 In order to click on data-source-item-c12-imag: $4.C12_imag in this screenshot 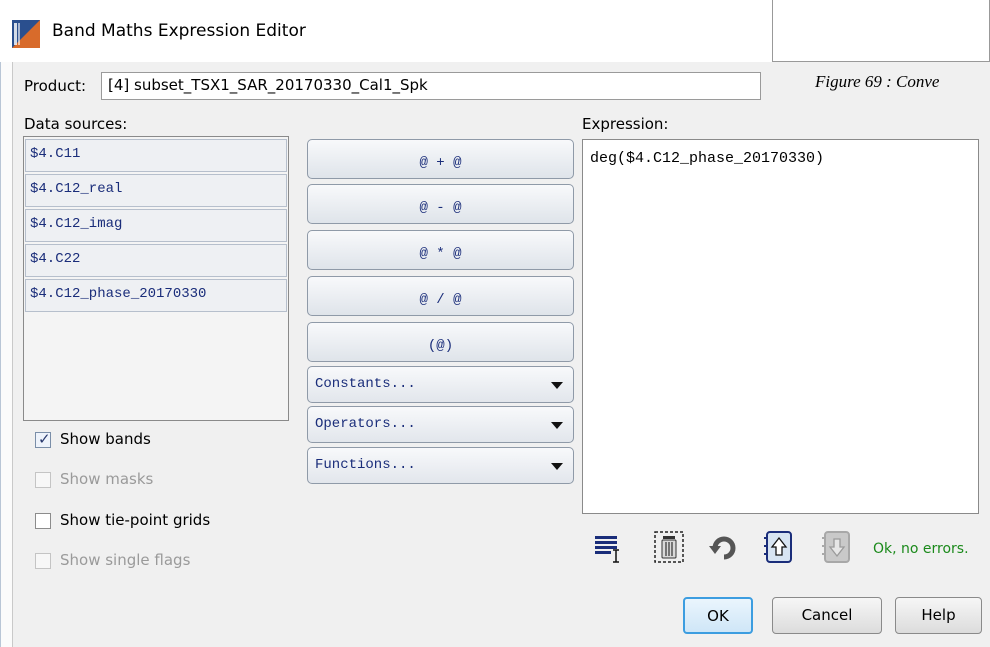, I will do `click(156, 225)`.